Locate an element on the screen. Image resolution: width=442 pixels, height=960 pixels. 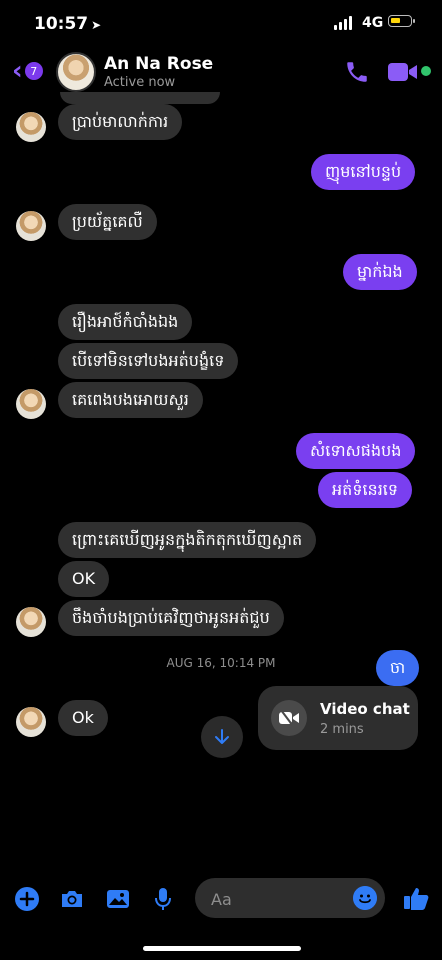
contact-status: Active now is located at coordinates (140, 82).